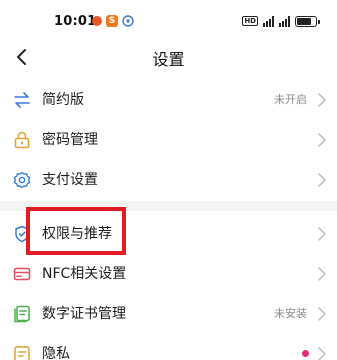 The height and width of the screenshot is (360, 337). Describe the element at coordinates (168, 347) in the screenshot. I see `settings-row-privacy: 隐私` at that location.